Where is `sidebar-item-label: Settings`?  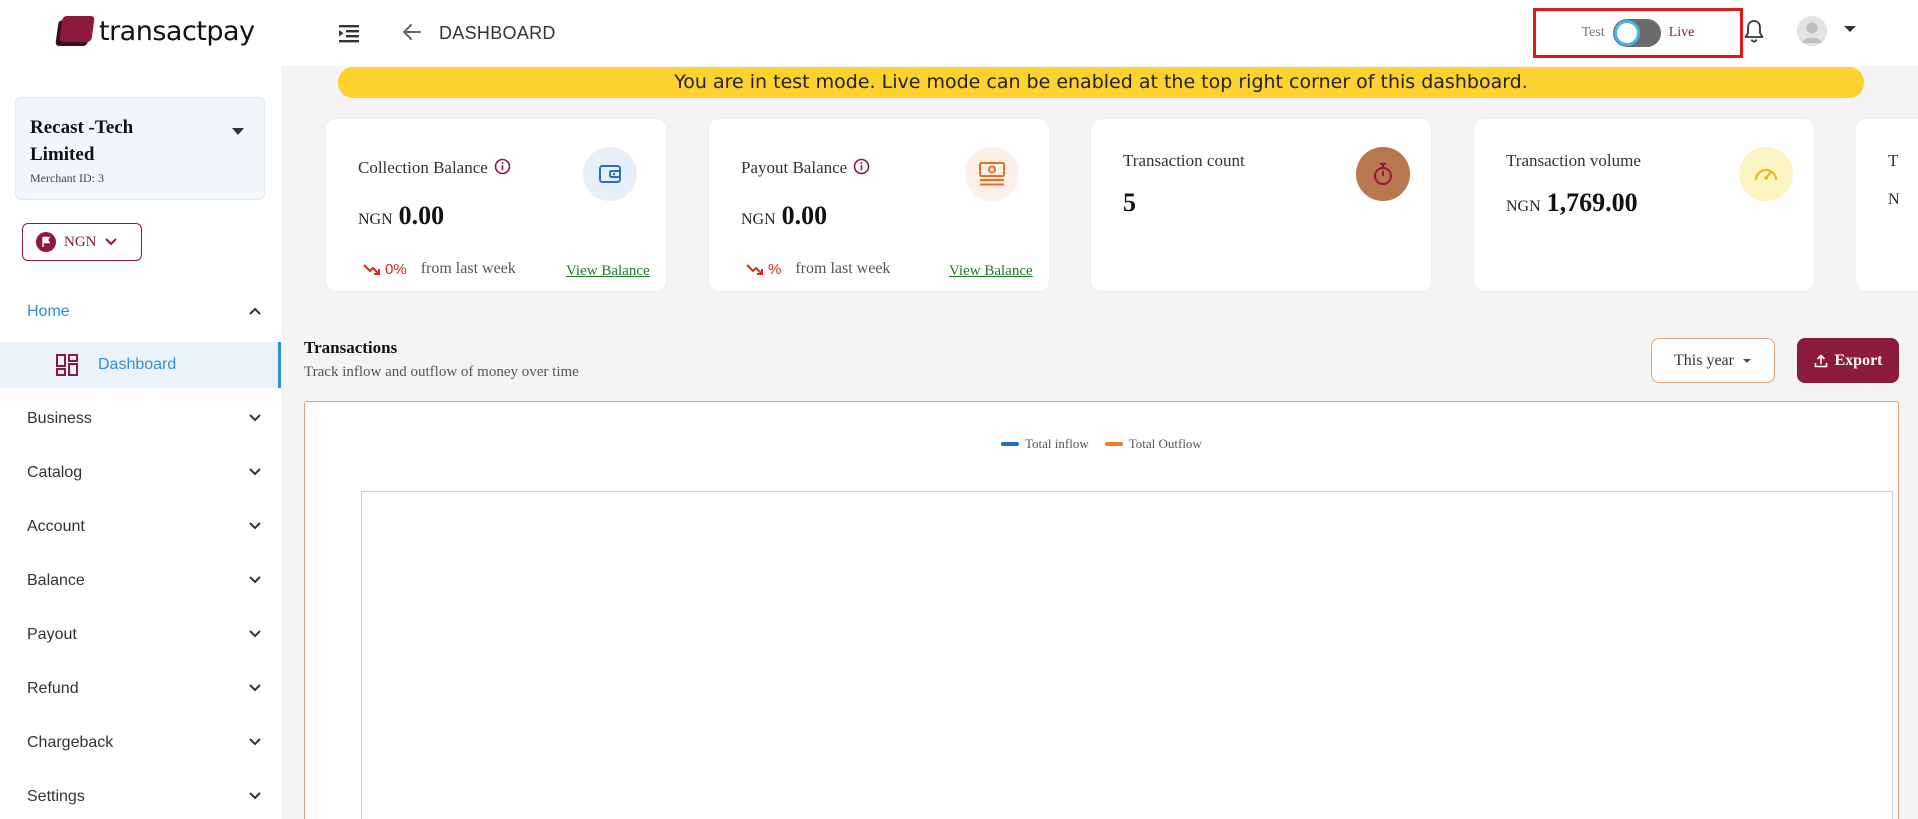 sidebar-item-label: Settings is located at coordinates (56, 796).